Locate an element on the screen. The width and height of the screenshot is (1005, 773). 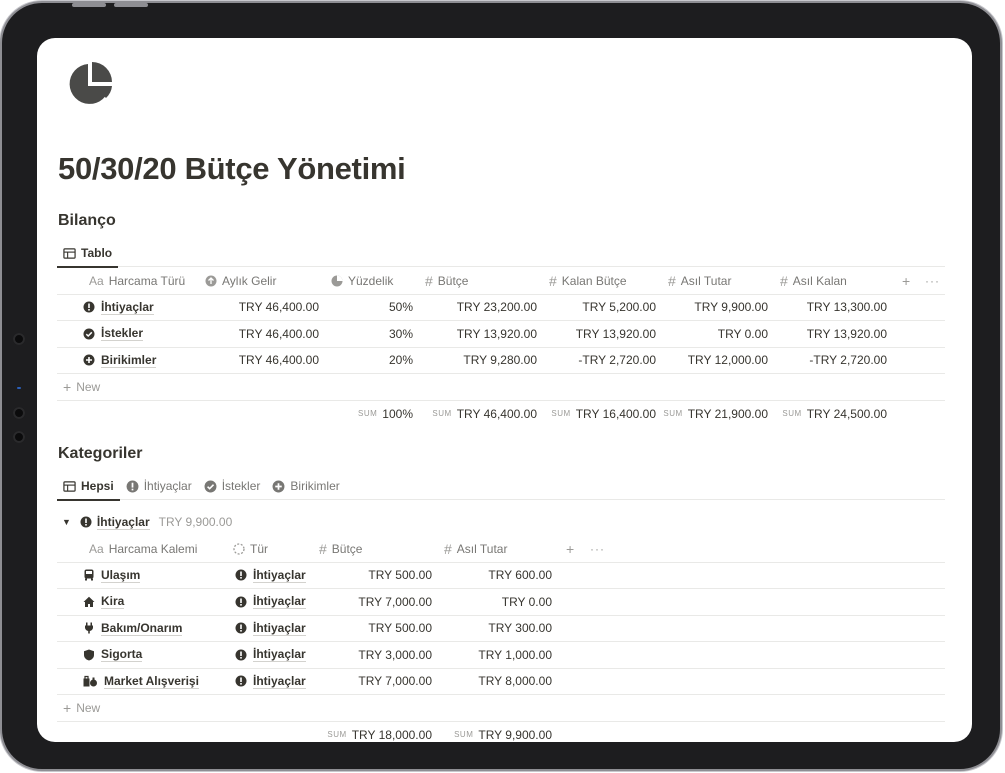
shopping-icon is located at coordinates (90, 681).